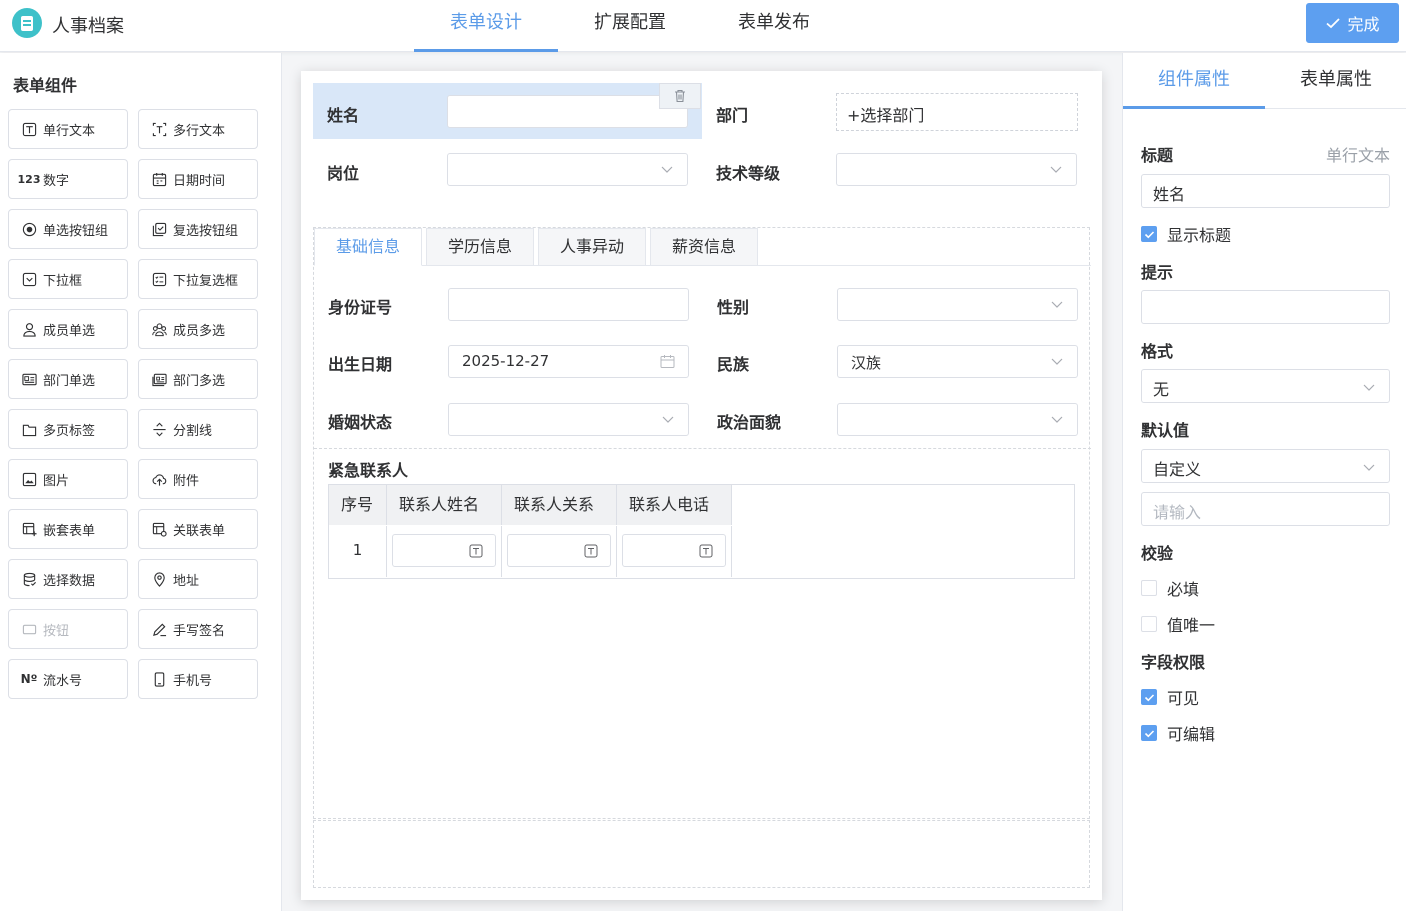  I want to click on calendar-icon, so click(159, 179).